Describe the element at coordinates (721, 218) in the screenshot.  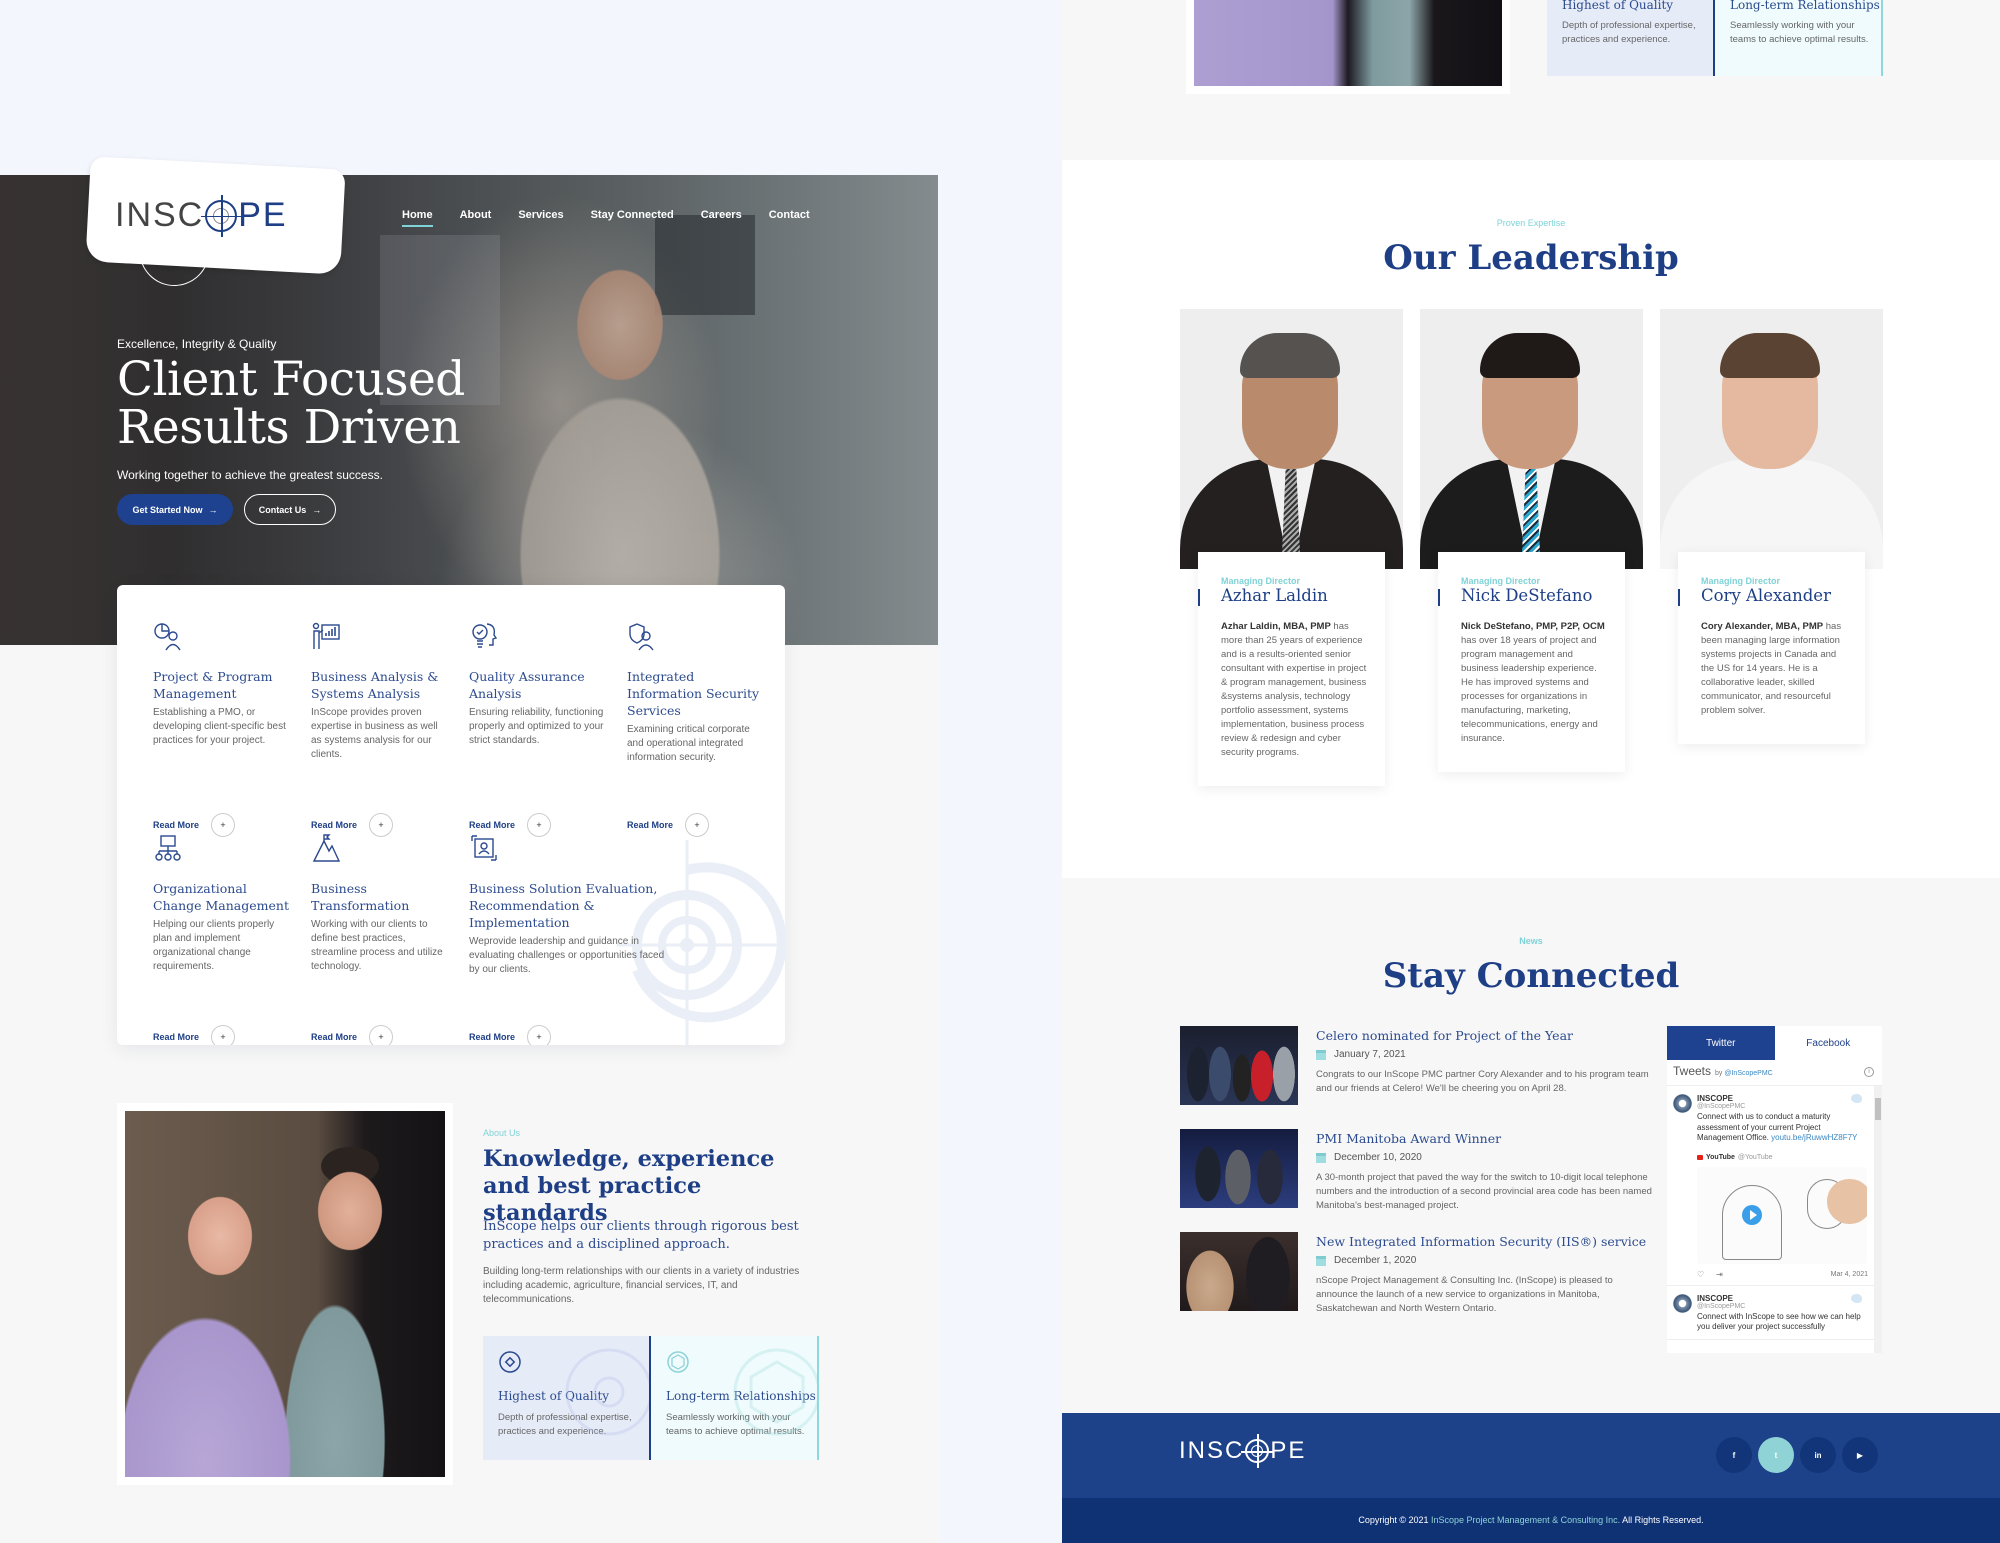
I see `nav-careers: Careers` at that location.